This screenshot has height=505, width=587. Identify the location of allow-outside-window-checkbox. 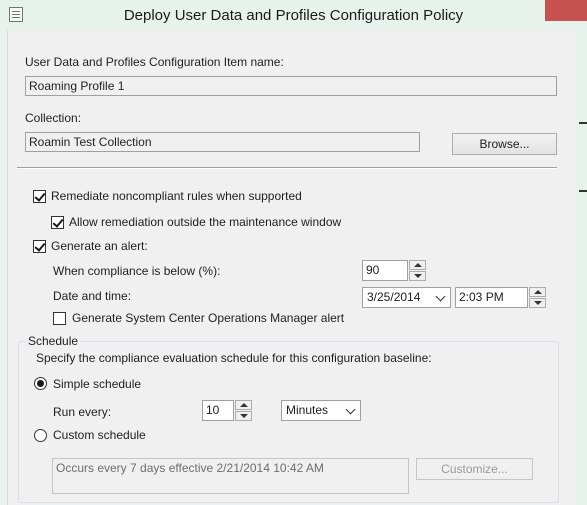
(57, 222).